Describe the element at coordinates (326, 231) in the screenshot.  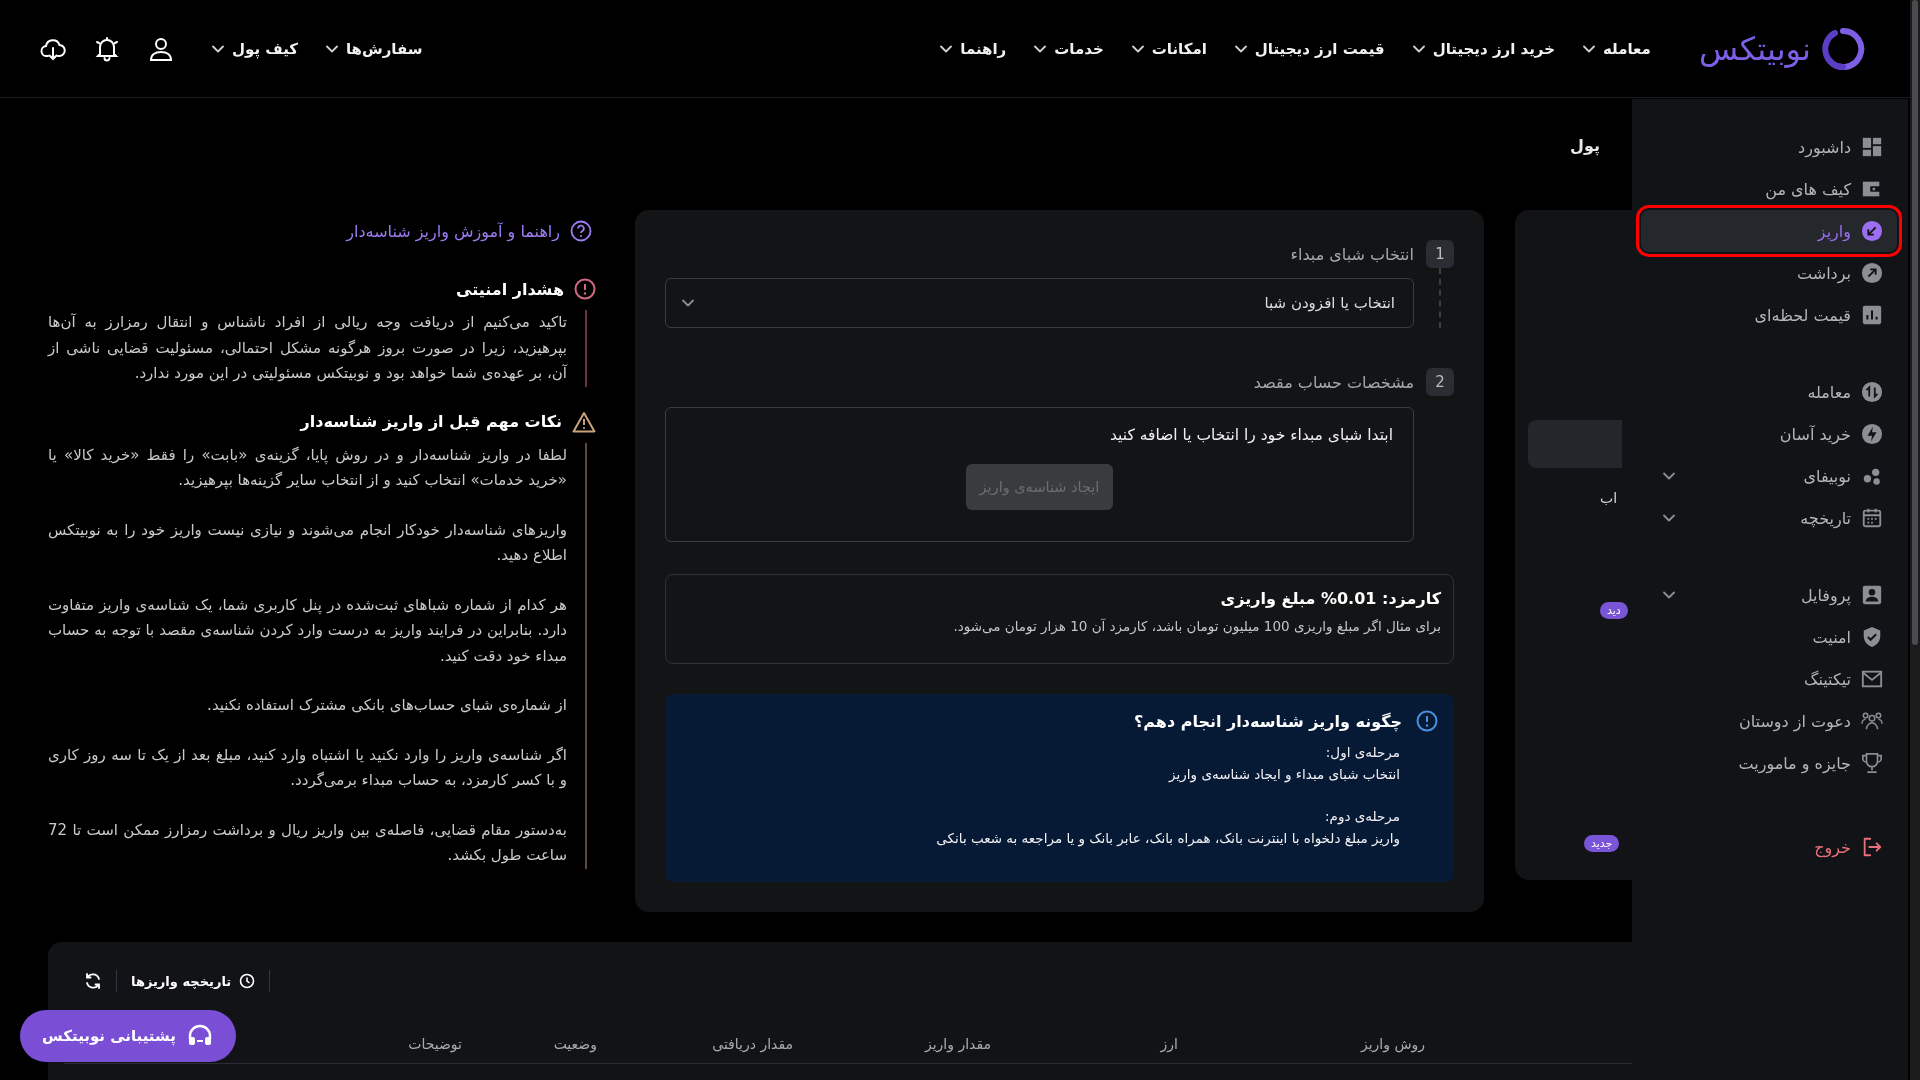
I see `help-link: راهنما و آموزش واریز شناسه‌دار` at that location.